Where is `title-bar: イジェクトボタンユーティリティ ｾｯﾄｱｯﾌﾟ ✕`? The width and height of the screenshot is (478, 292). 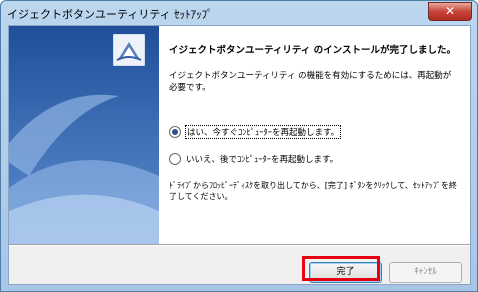
title-bar: イジェクトボタンユーティリティ ｾｯﾄｱｯﾌﾟ ✕ is located at coordinates (239, 12).